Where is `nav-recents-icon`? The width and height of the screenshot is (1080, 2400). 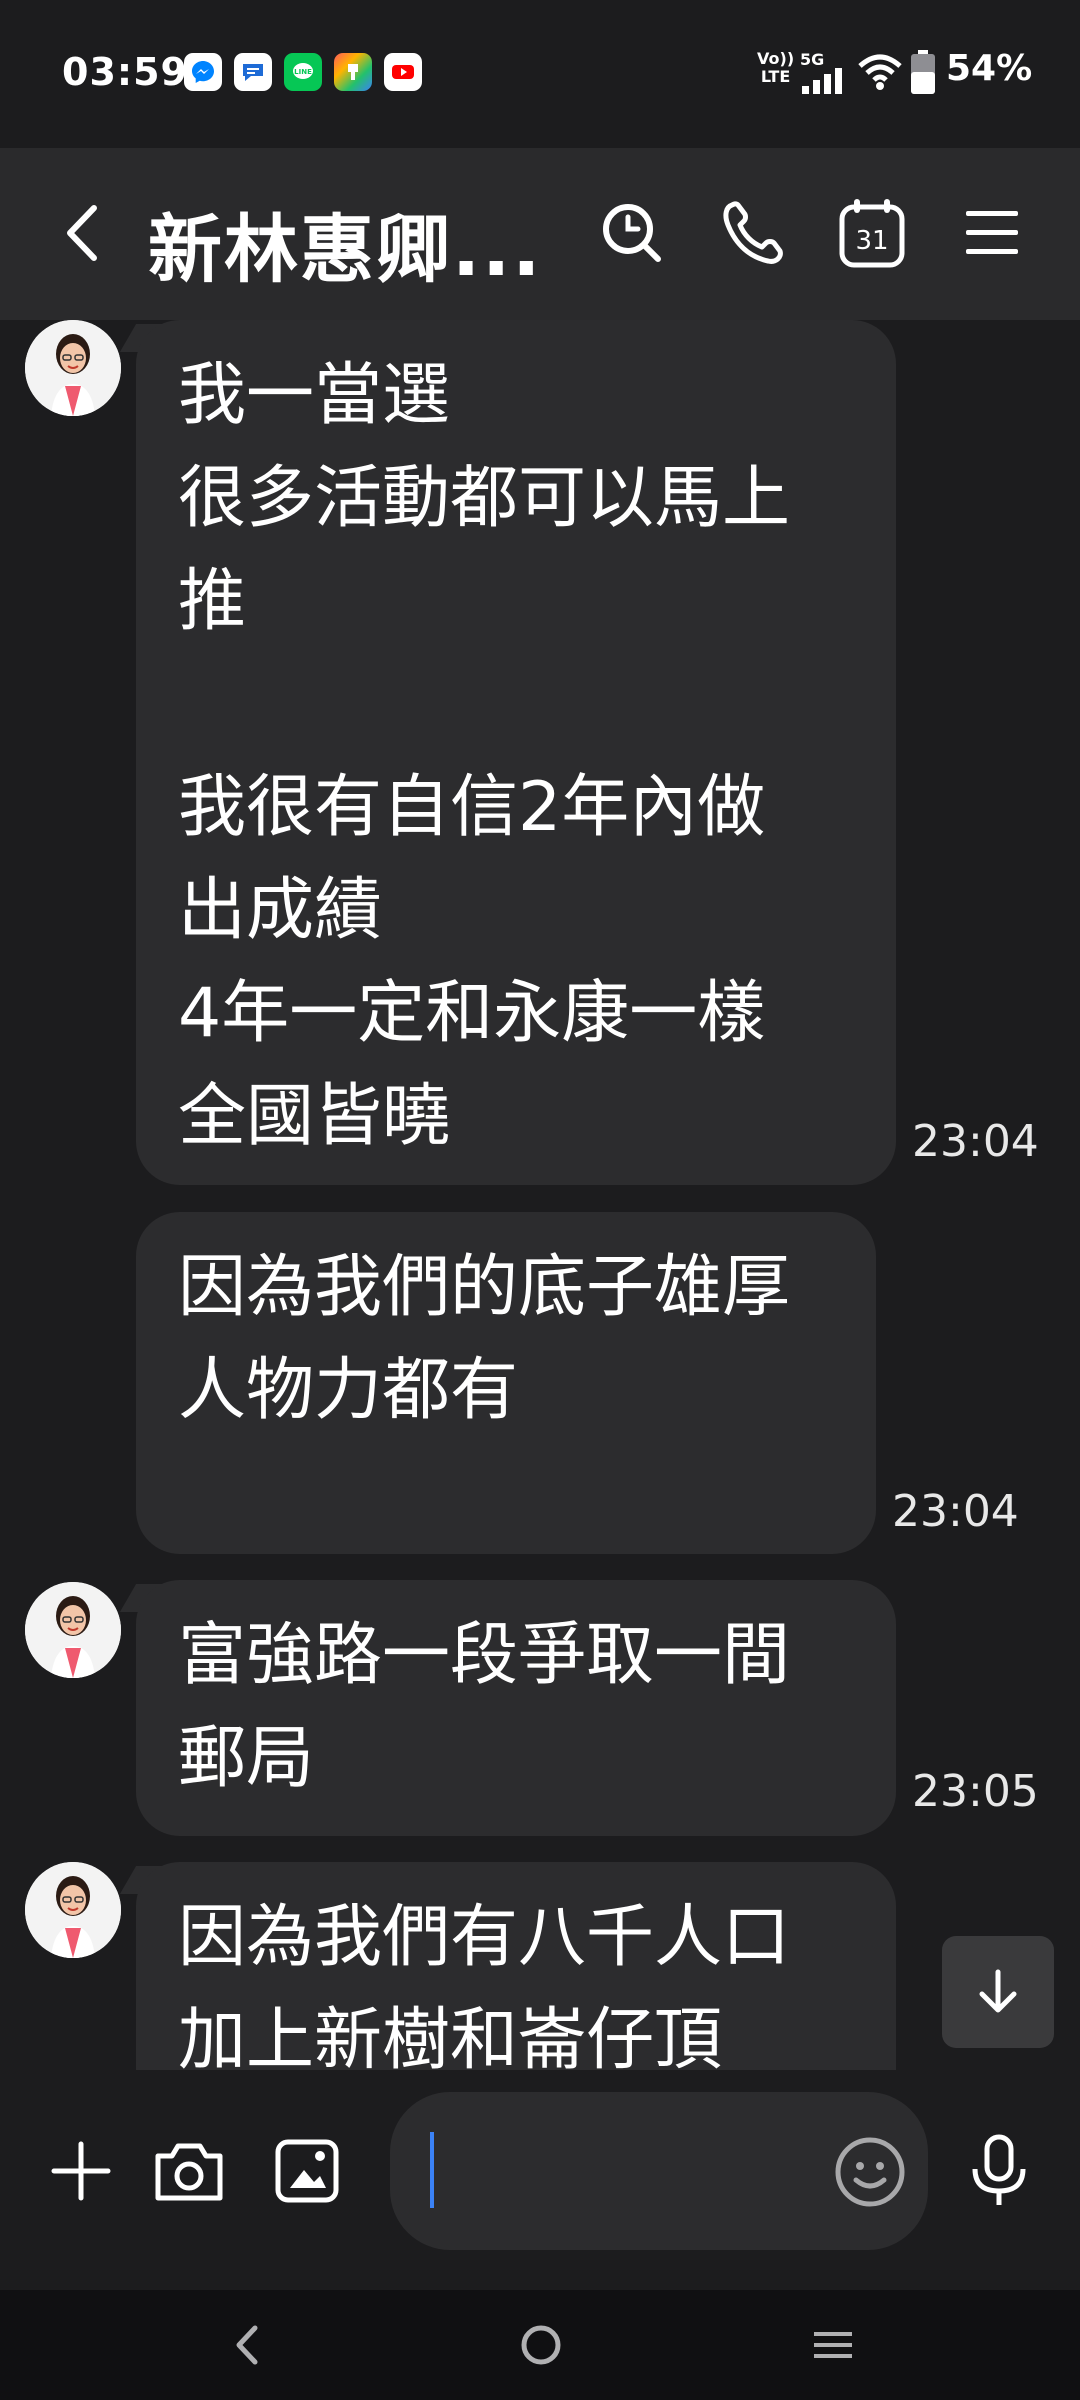 nav-recents-icon is located at coordinates (833, 2345).